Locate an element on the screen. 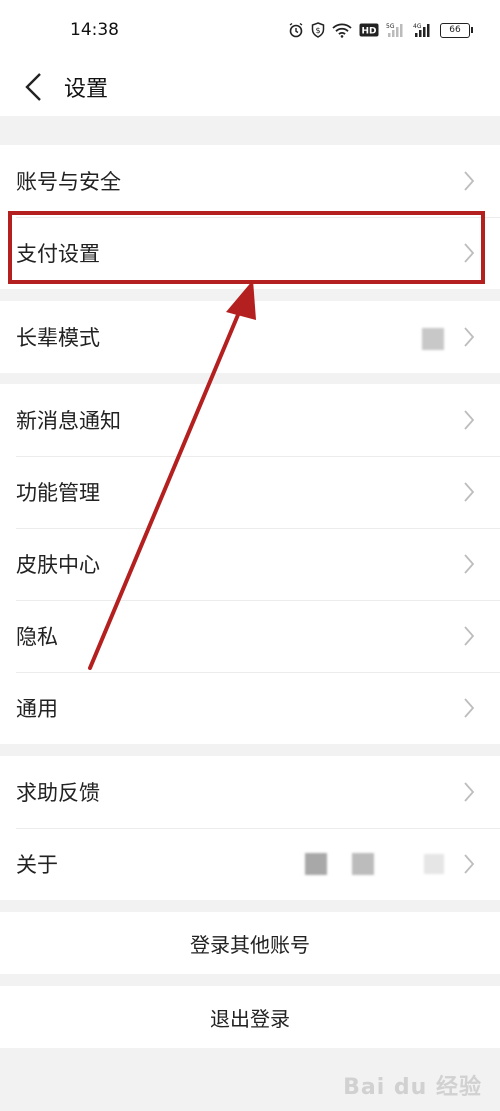 This screenshot has width=500, height=1111. watermark: Bai du 经验 is located at coordinates (412, 1087).